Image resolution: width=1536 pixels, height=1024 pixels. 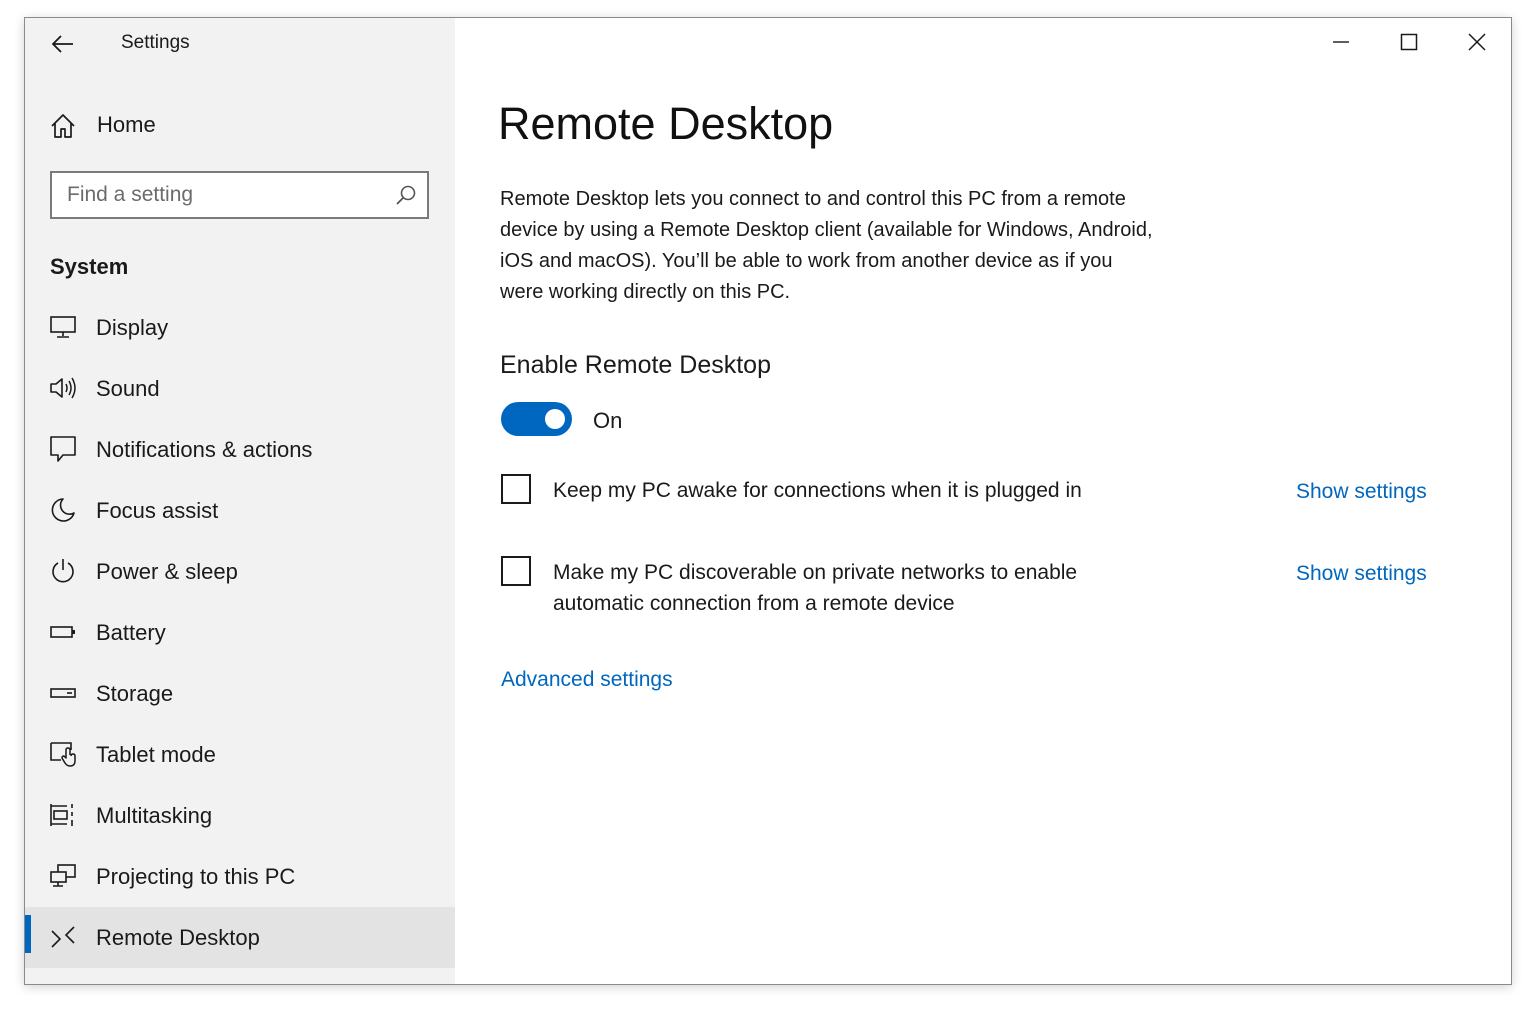 What do you see at coordinates (204, 449) in the screenshot?
I see `sidebar-item-label: Notifications & actions` at bounding box center [204, 449].